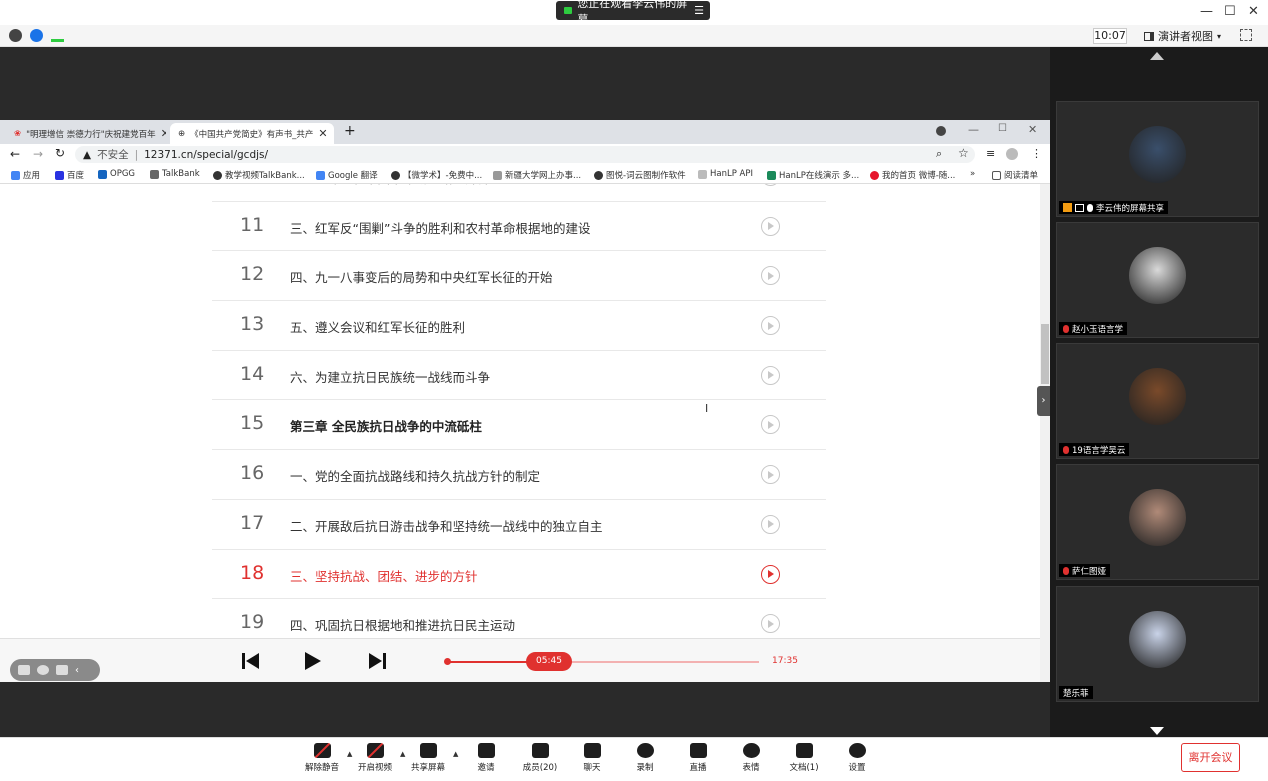 The width and height of the screenshot is (1268, 781). I want to click on members-button: 成员(20), so click(540, 758).